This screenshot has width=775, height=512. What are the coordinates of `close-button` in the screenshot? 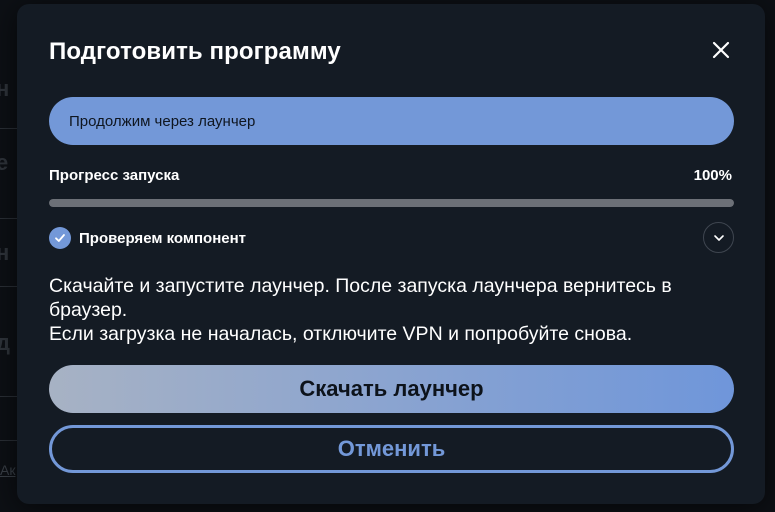 It's located at (721, 50).